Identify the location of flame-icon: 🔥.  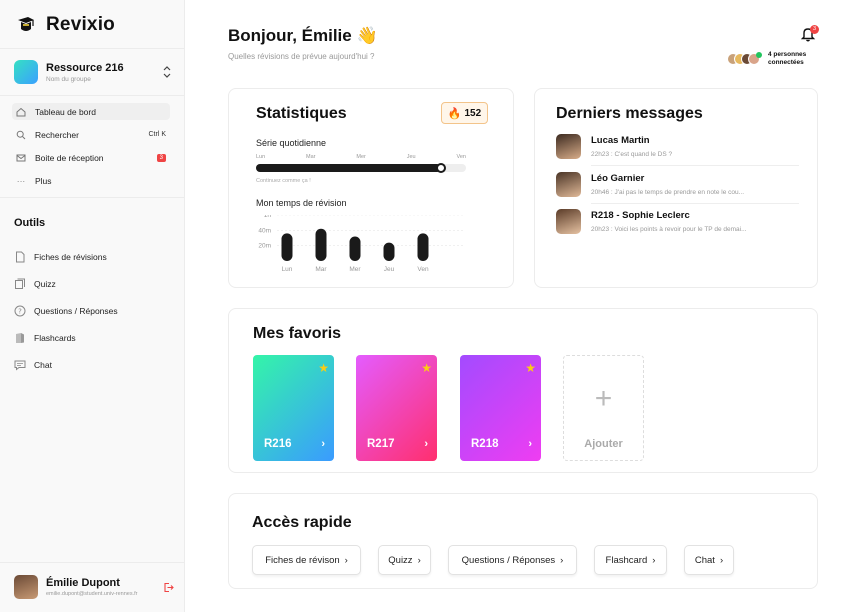
(454, 113).